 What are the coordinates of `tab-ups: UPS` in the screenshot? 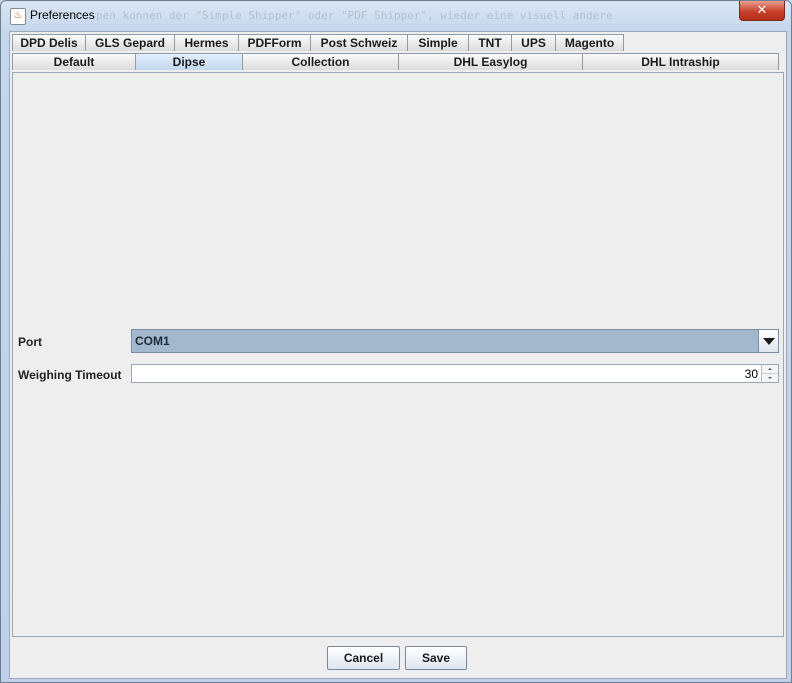 It's located at (533, 42).